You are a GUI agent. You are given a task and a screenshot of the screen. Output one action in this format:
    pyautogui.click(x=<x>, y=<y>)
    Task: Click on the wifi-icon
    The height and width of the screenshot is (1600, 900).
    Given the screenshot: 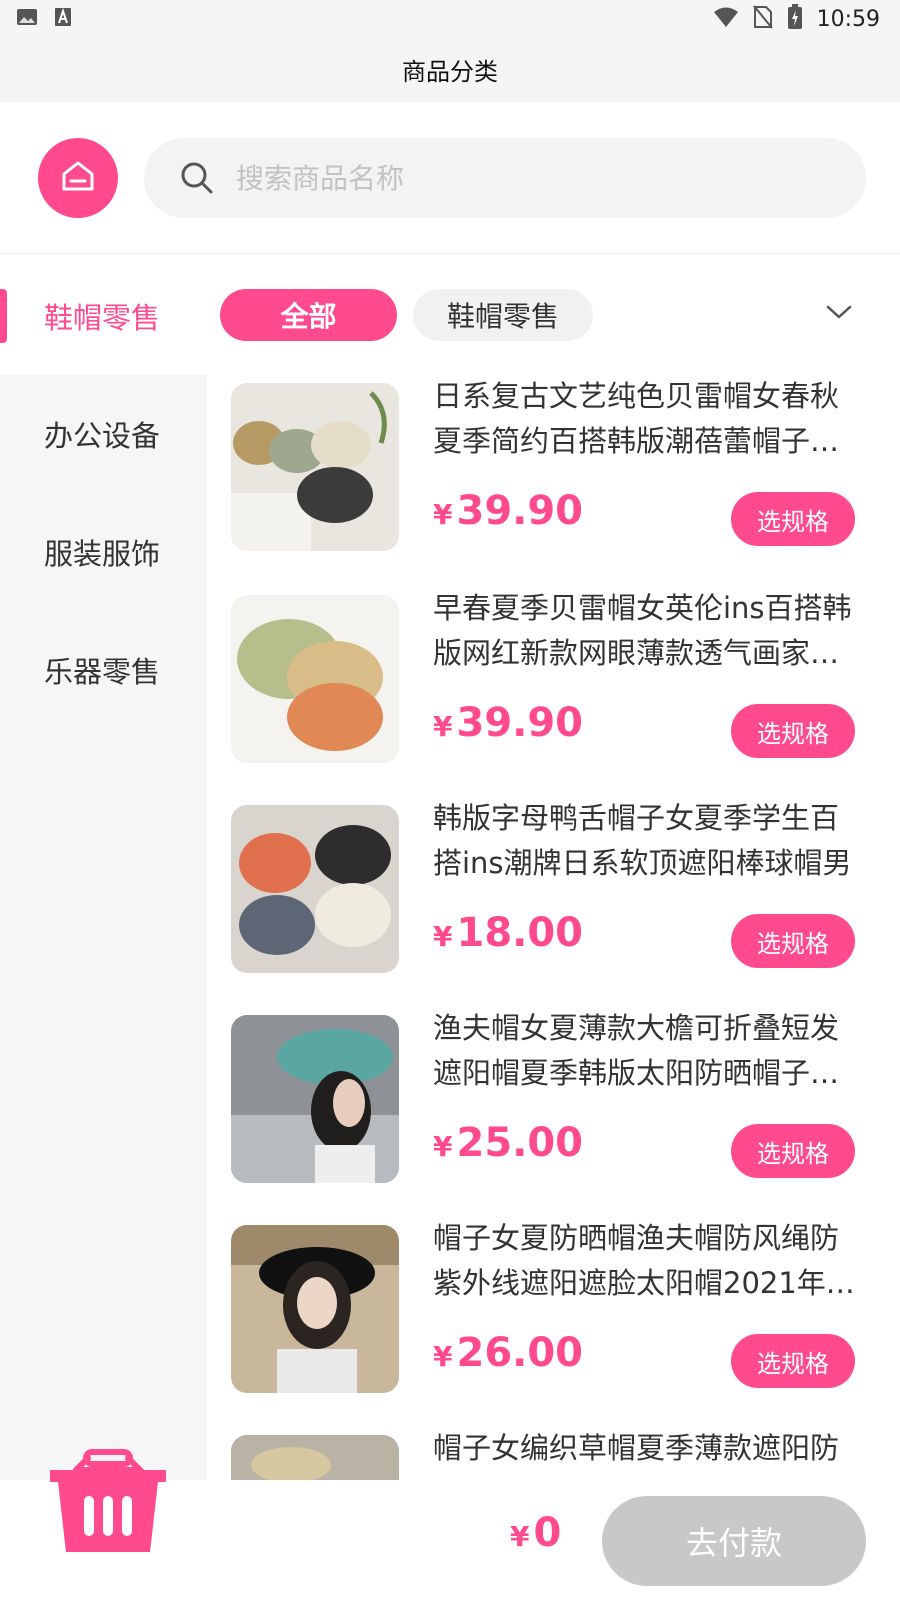 What is the action you would take?
    pyautogui.click(x=726, y=19)
    